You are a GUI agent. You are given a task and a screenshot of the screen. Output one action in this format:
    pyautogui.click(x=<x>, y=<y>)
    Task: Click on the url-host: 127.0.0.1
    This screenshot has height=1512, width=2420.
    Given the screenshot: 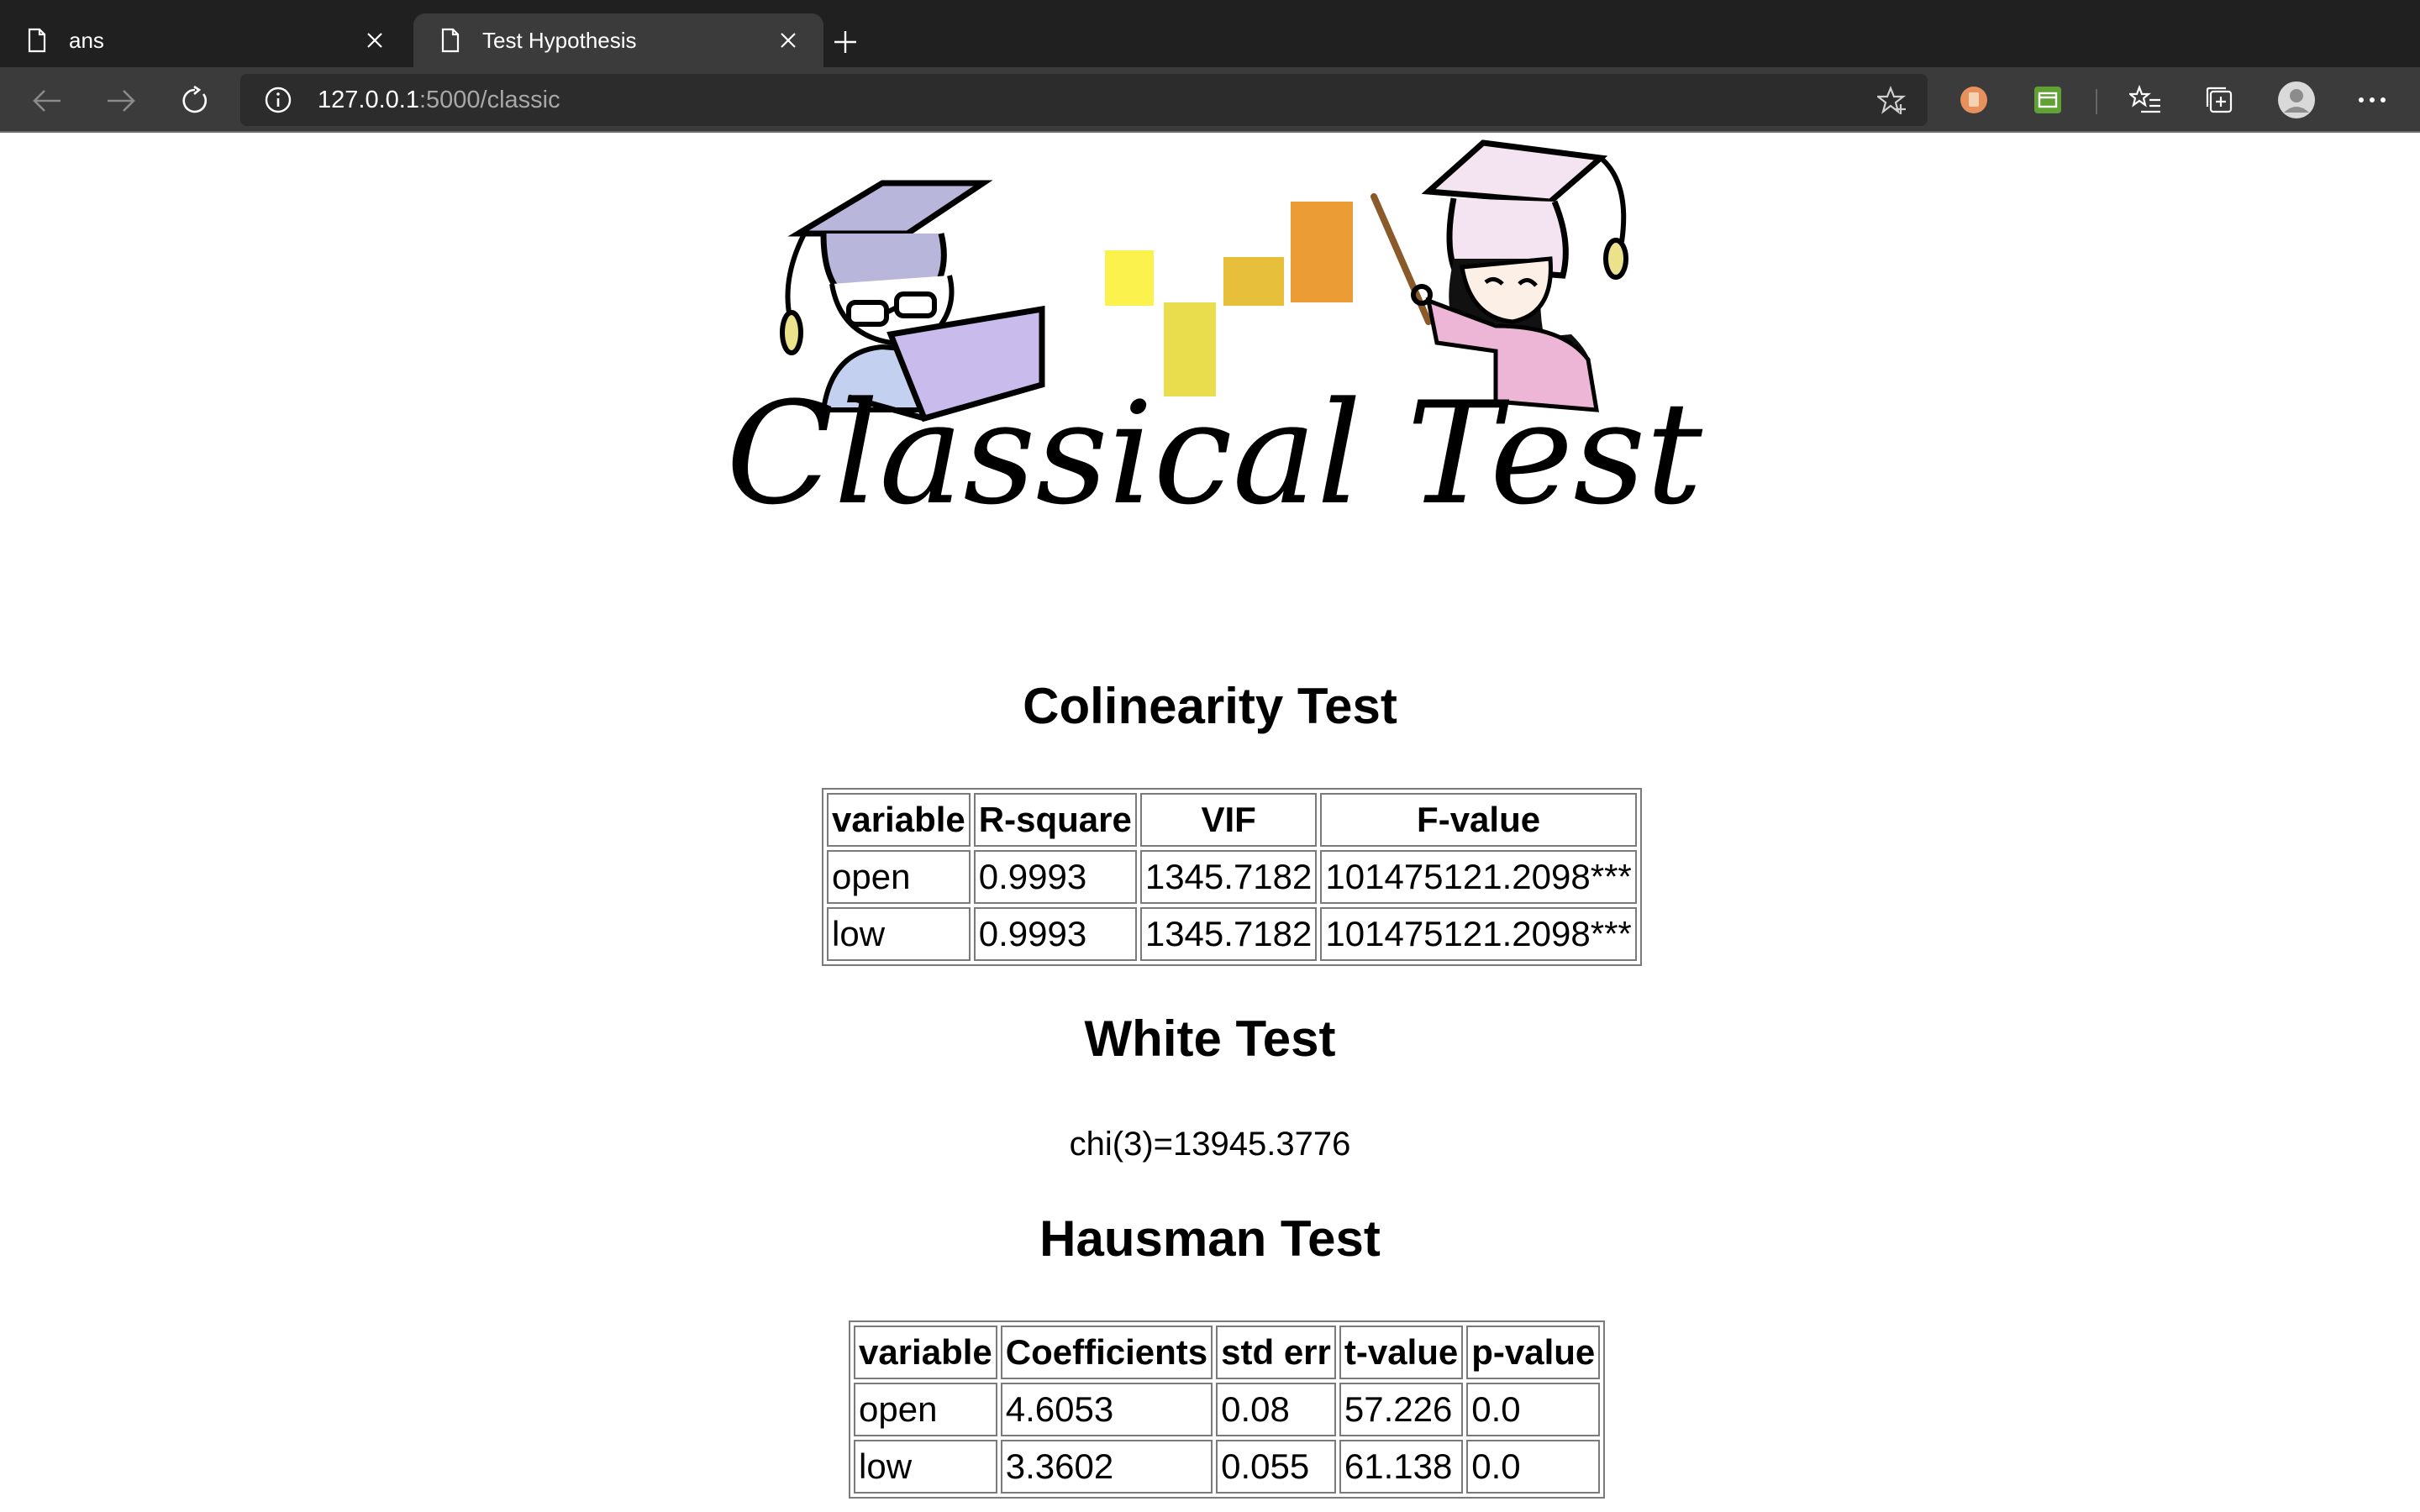 What is the action you would take?
    pyautogui.click(x=368, y=99)
    